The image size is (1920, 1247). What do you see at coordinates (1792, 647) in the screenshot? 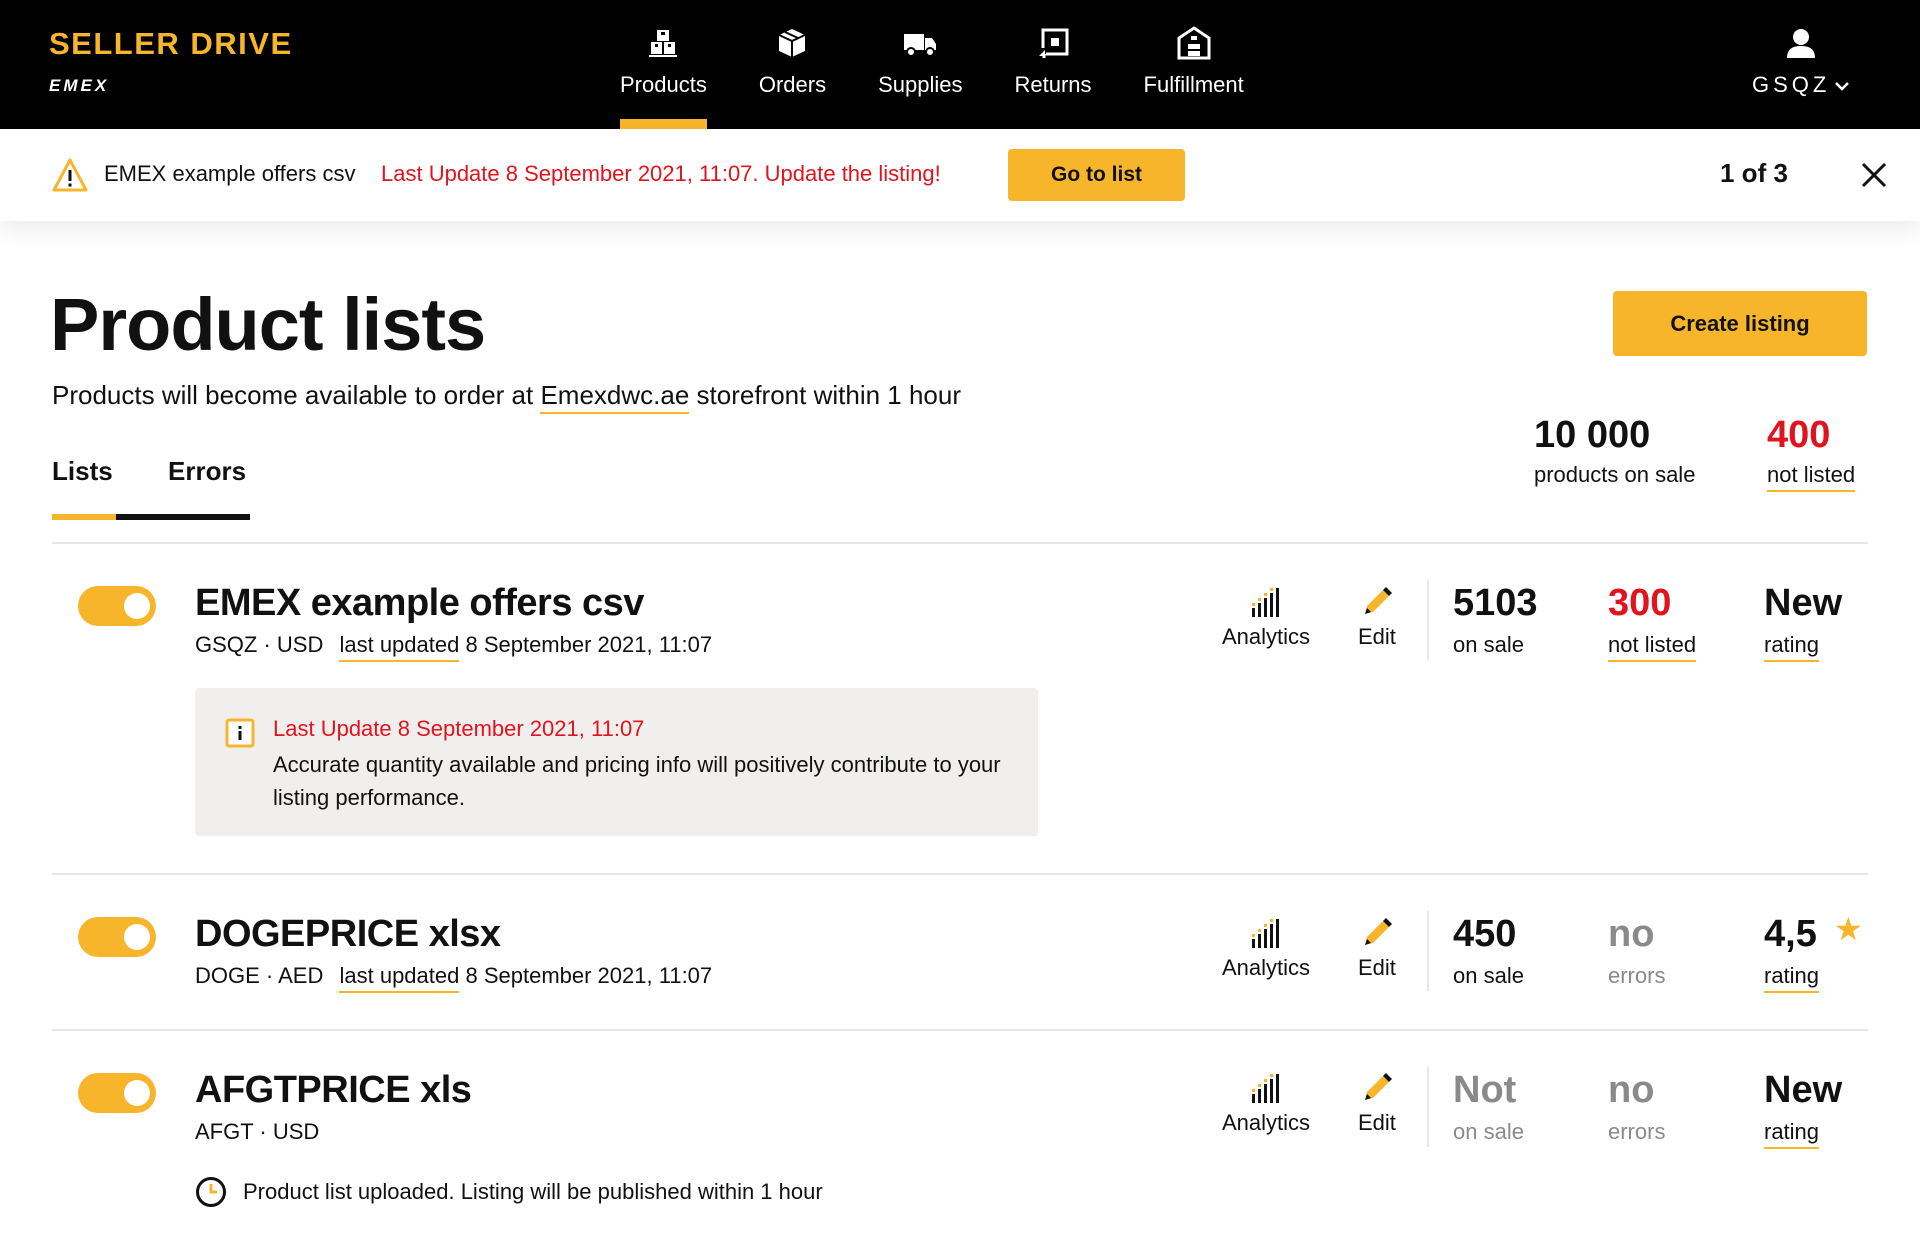
I see `rating-link-1: rating` at bounding box center [1792, 647].